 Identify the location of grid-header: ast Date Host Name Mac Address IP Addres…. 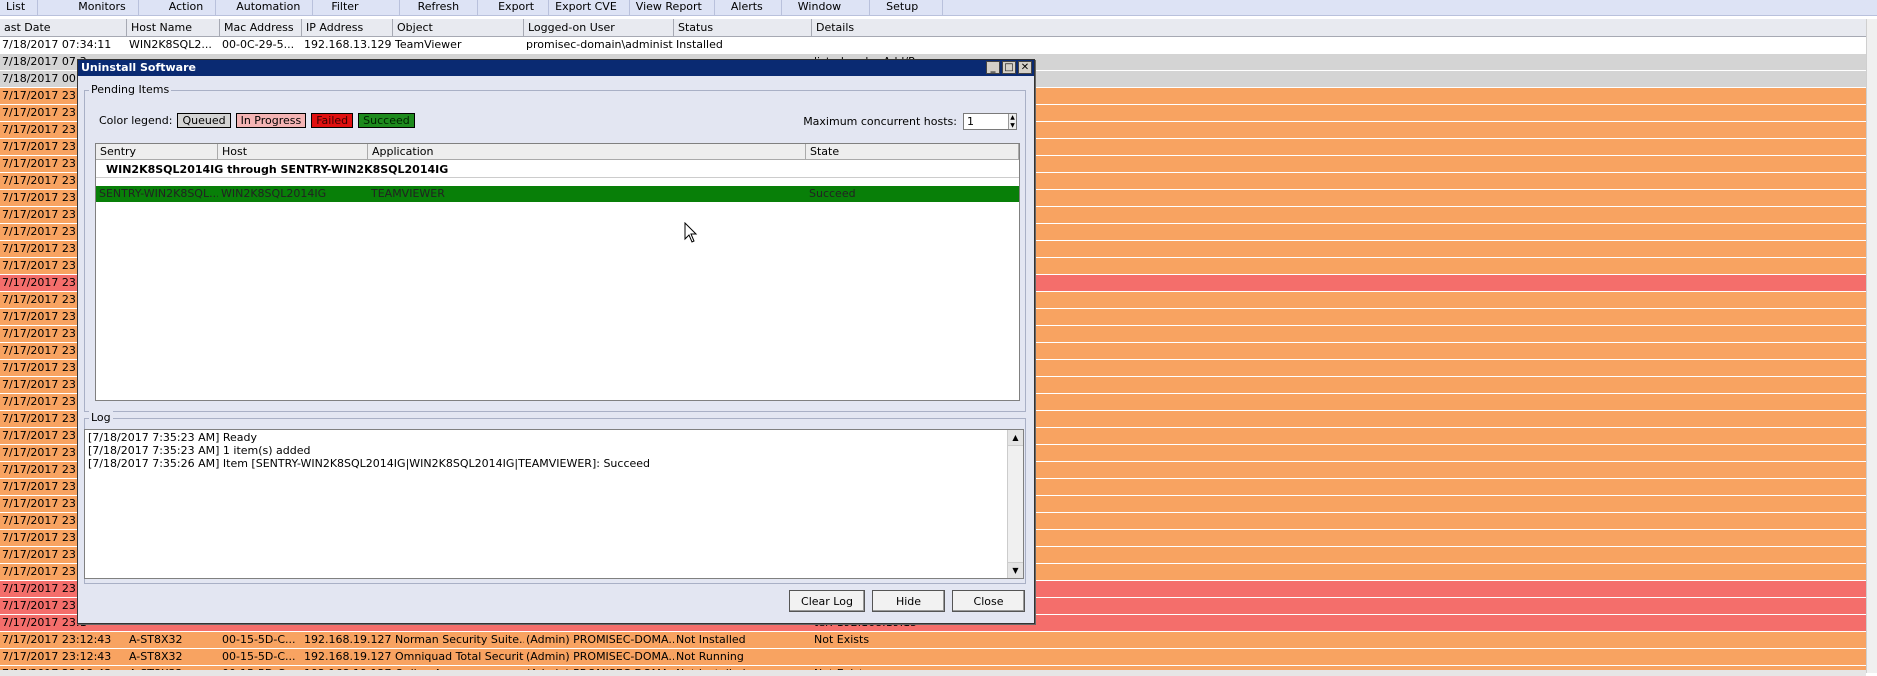
(933, 28).